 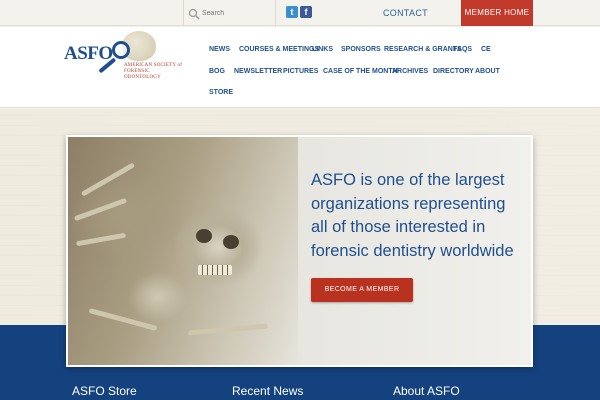 I want to click on logo-tagline-line2: FORENSIC ODONTOLOGY, so click(x=142, y=74).